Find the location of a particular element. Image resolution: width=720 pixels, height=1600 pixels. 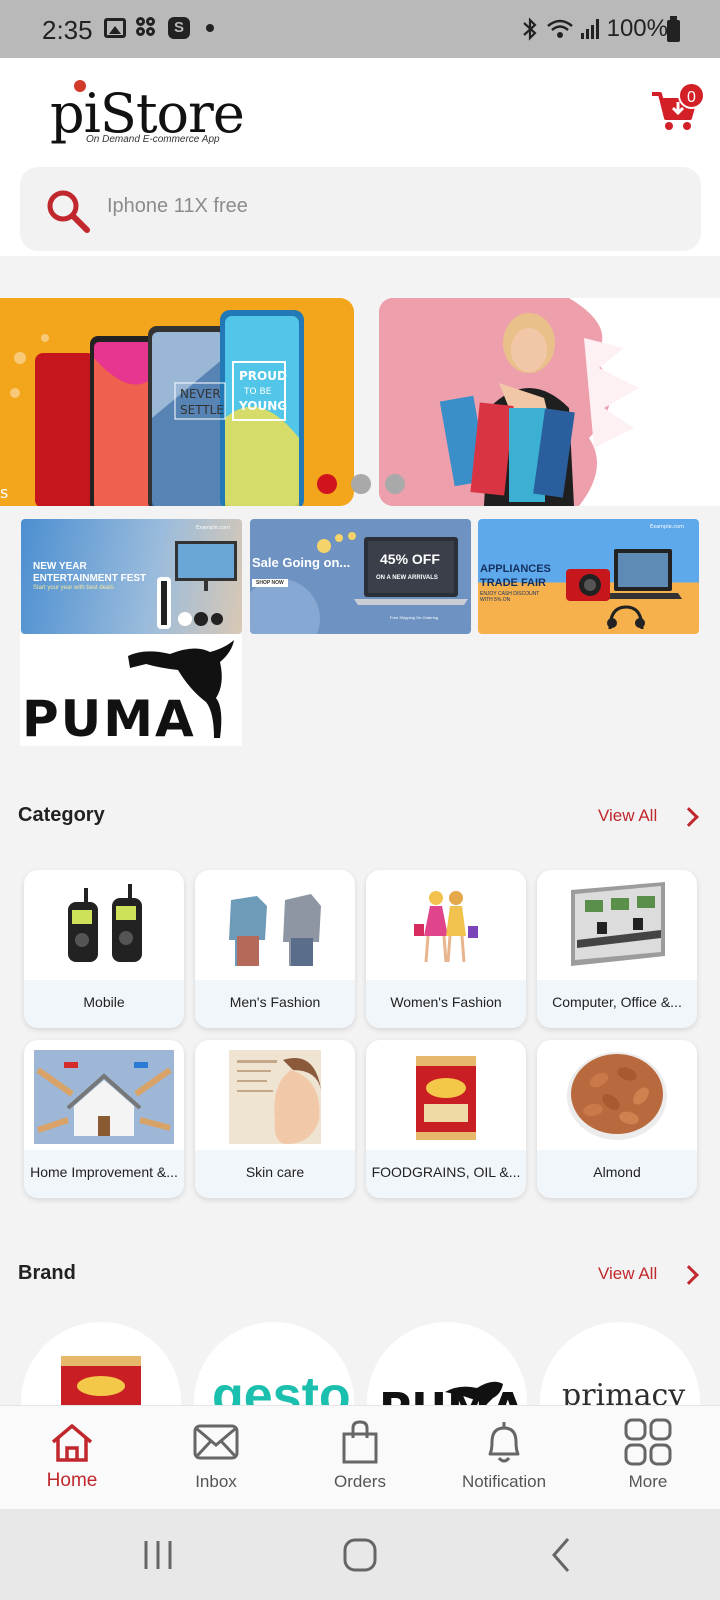

search-input: Iphone 11X free is located at coordinates (177, 206).